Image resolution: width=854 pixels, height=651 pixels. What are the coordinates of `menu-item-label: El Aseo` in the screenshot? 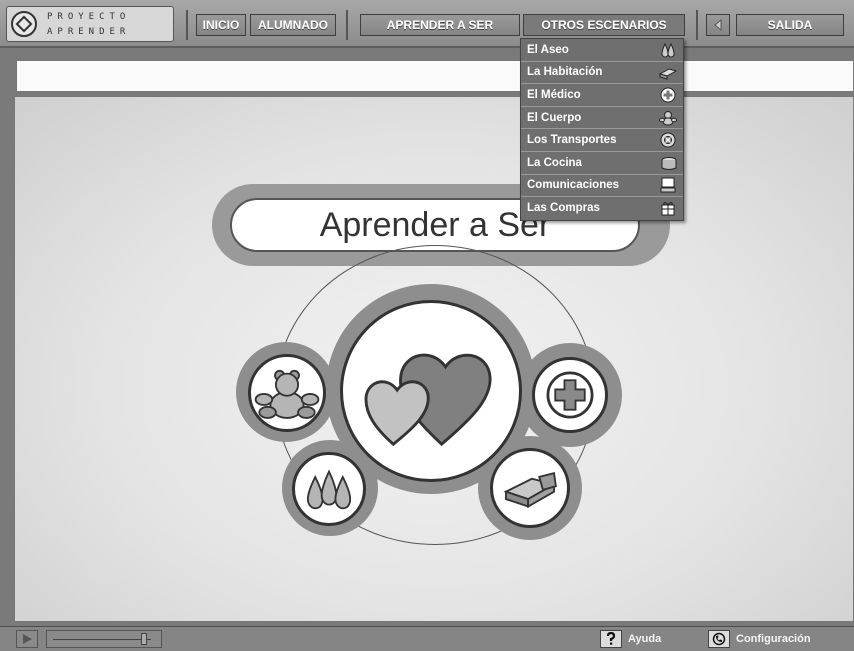 It's located at (548, 49).